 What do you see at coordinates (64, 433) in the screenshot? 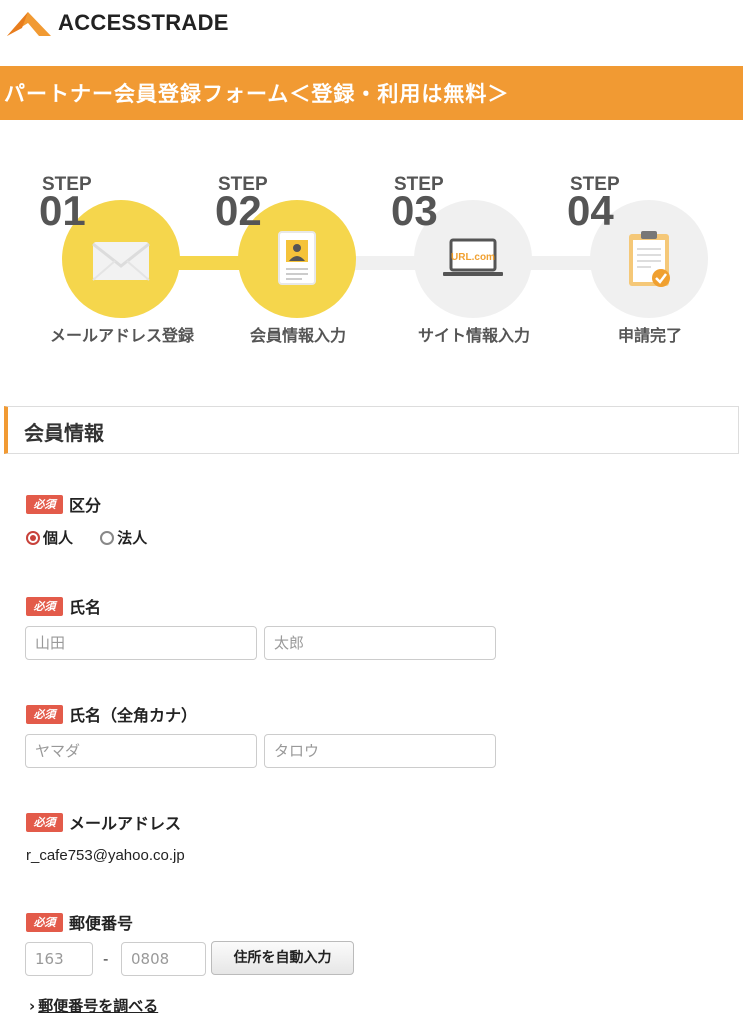
I see `section-title: 会員情報` at bounding box center [64, 433].